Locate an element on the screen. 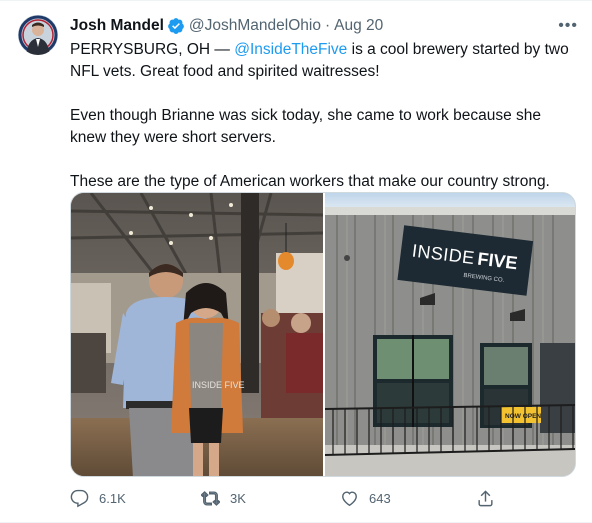 The image size is (592, 523). mention-link: @InsideTheFive is located at coordinates (290, 49).